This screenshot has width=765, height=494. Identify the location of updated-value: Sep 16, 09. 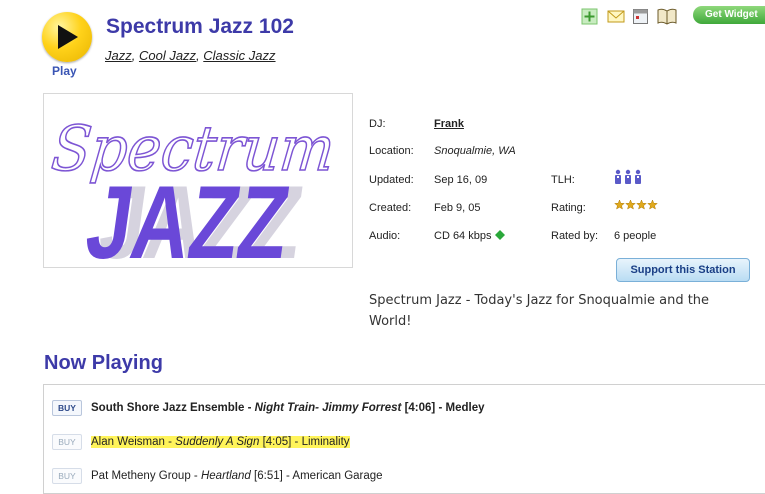
(461, 180).